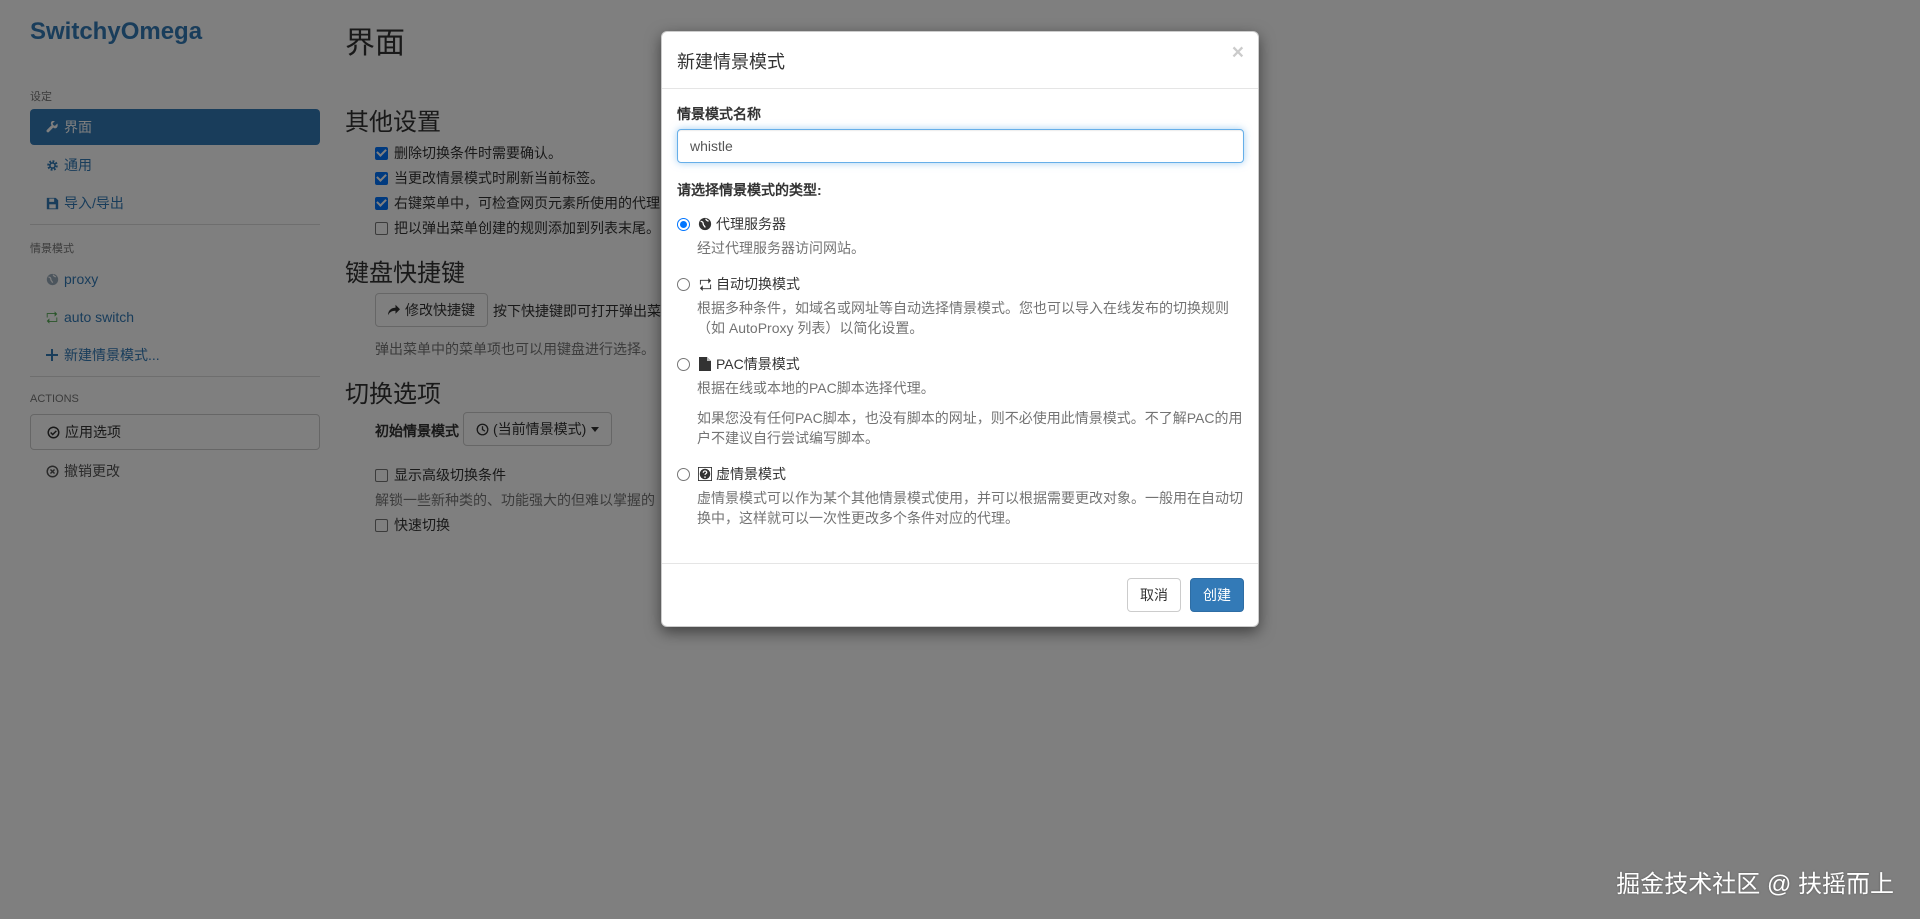 Image resolution: width=1920 pixels, height=919 pixels. What do you see at coordinates (960, 146) in the screenshot?
I see `profile-name-input` at bounding box center [960, 146].